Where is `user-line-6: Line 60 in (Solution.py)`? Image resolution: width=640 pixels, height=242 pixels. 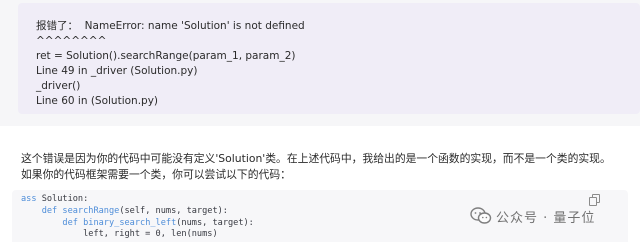
user-line-6: Line 60 in (Solution.py) is located at coordinates (97, 101).